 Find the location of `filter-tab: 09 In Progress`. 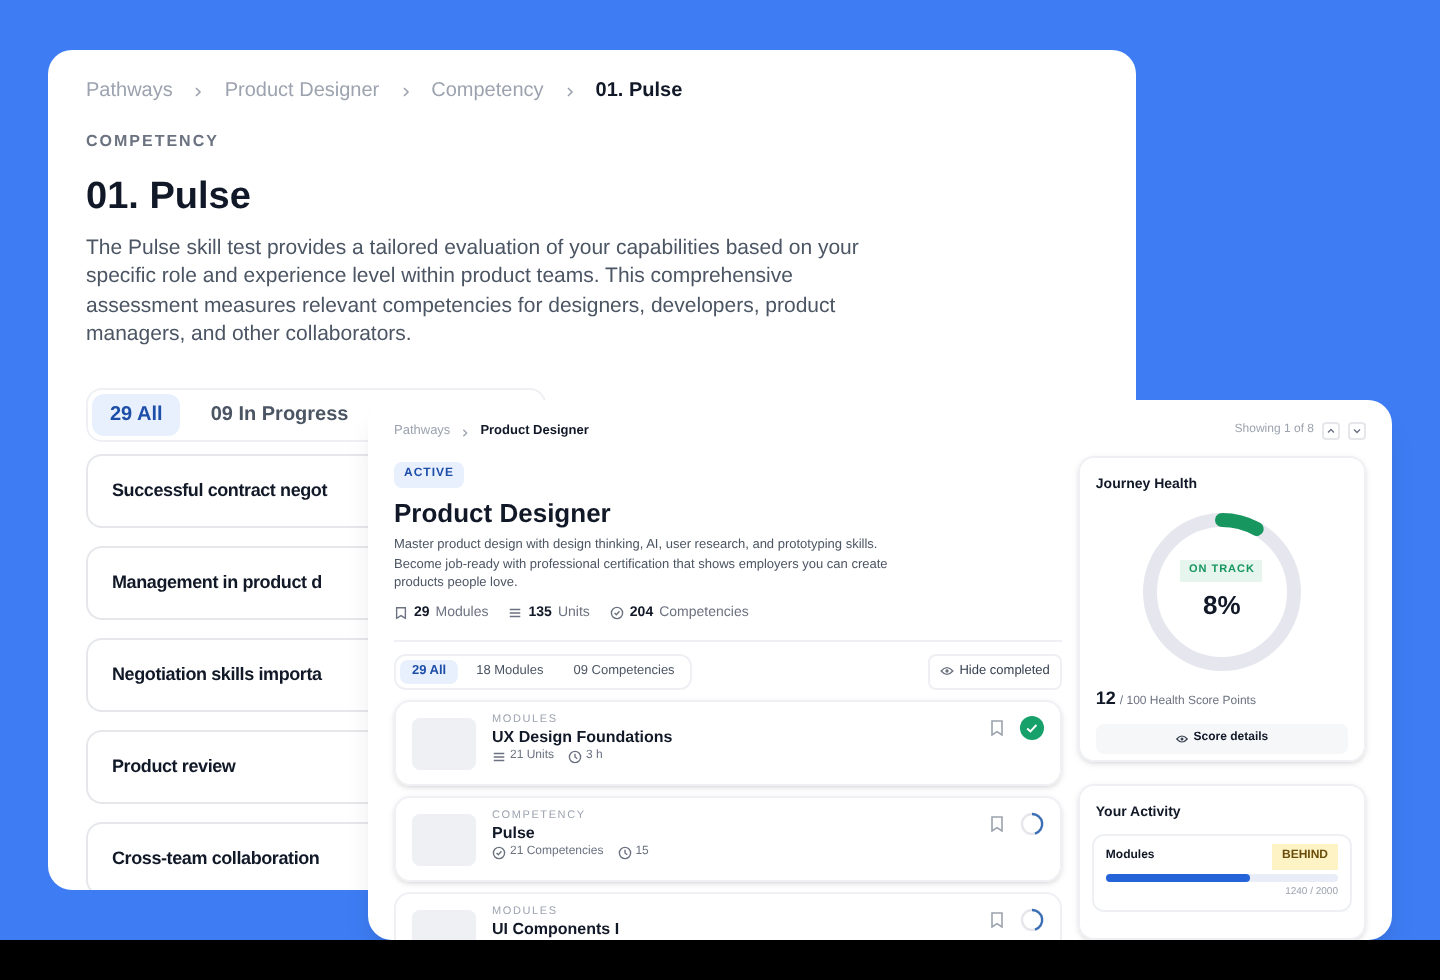

filter-tab: 09 In Progress is located at coordinates (279, 415).